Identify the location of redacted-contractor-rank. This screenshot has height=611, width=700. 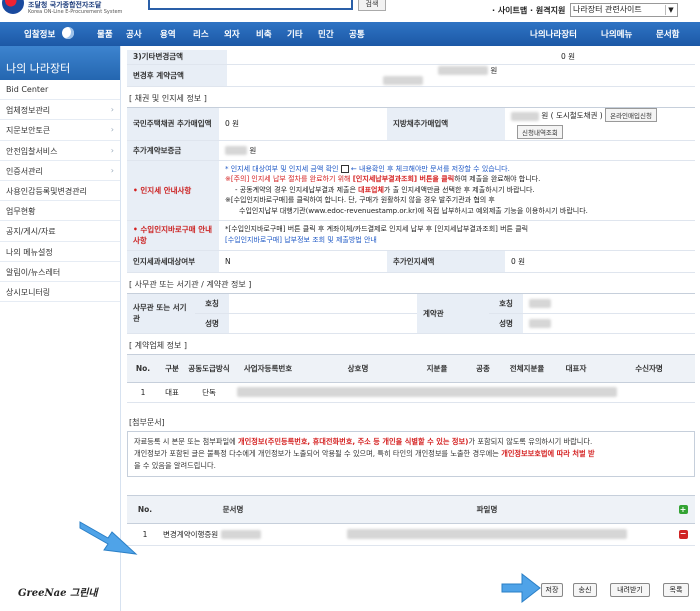
(540, 303).